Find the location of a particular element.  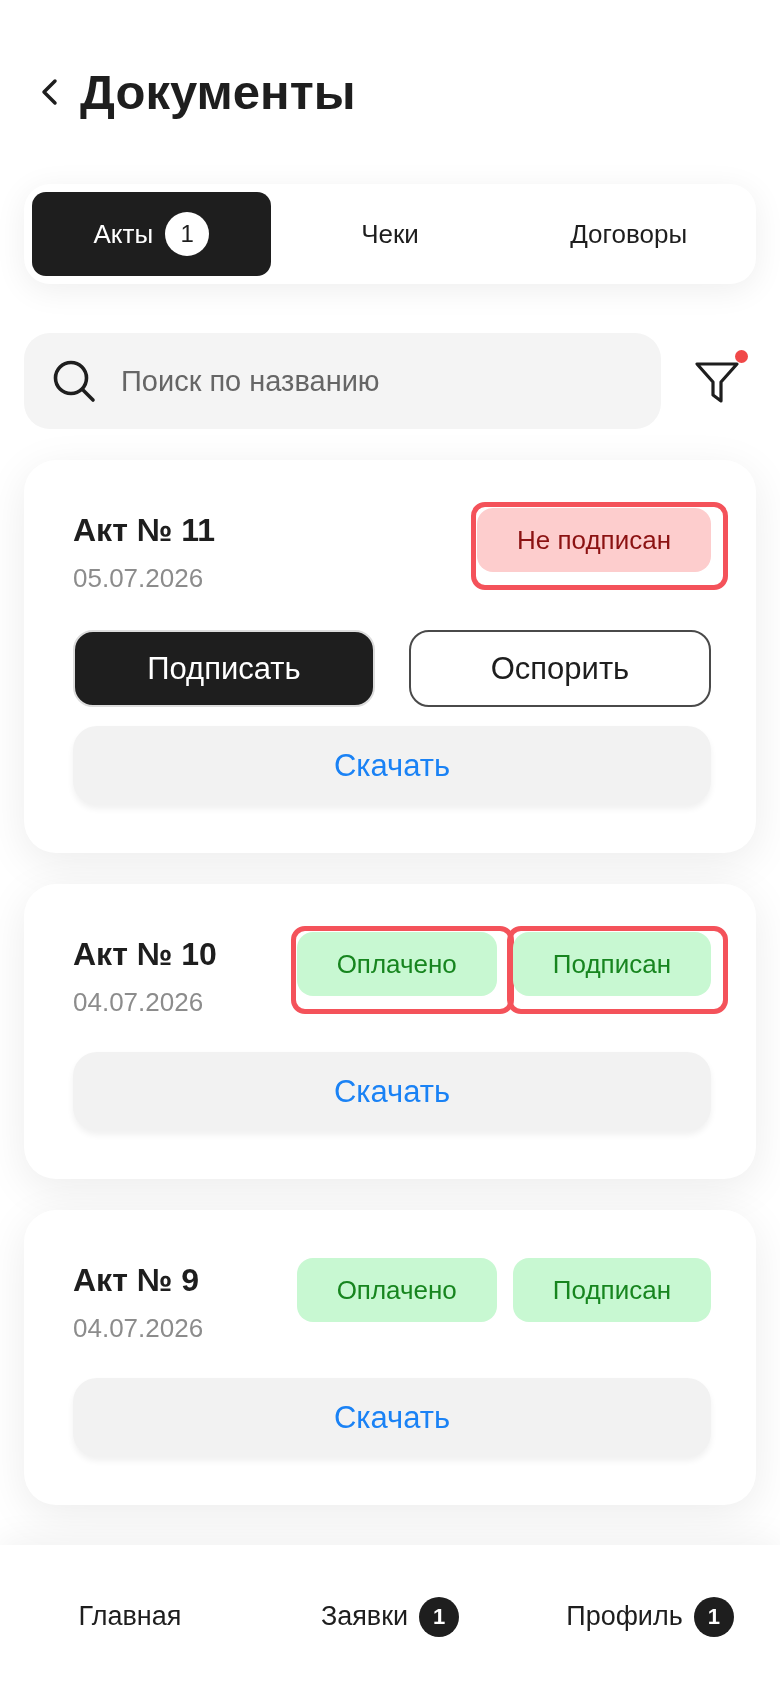

nav-item: Профиль 1 is located at coordinates (650, 1616).